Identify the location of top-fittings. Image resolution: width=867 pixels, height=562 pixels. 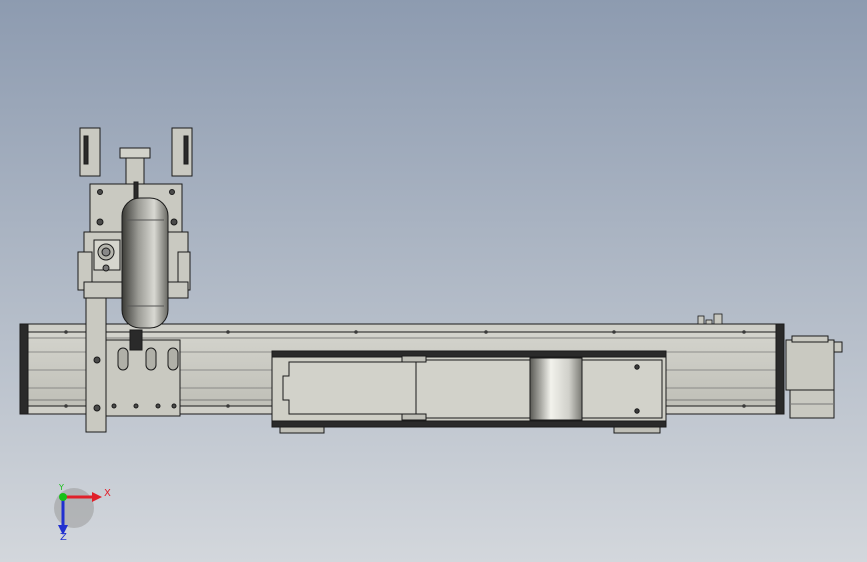
(710, 319).